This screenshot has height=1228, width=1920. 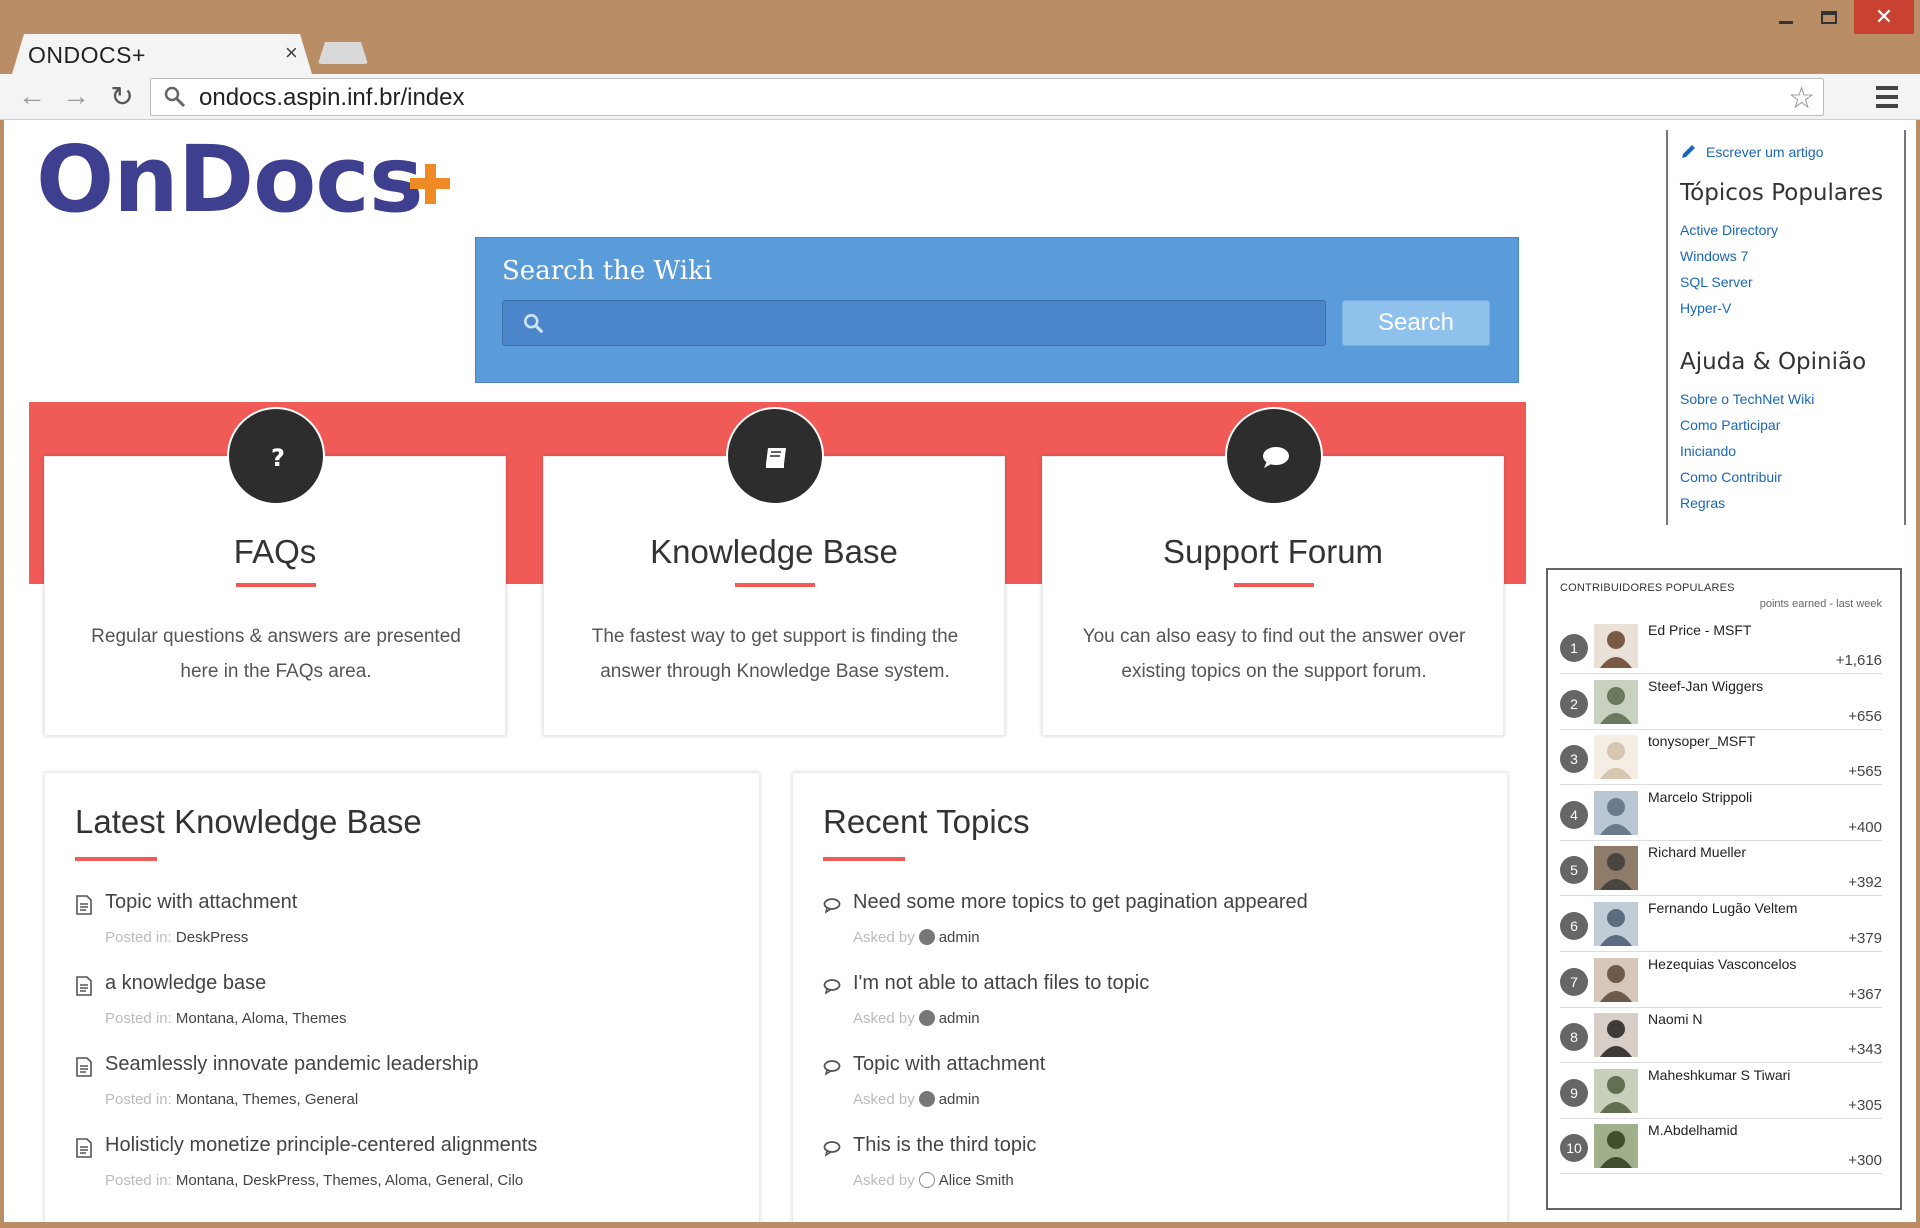 I want to click on card-title: FAQs, so click(x=275, y=551).